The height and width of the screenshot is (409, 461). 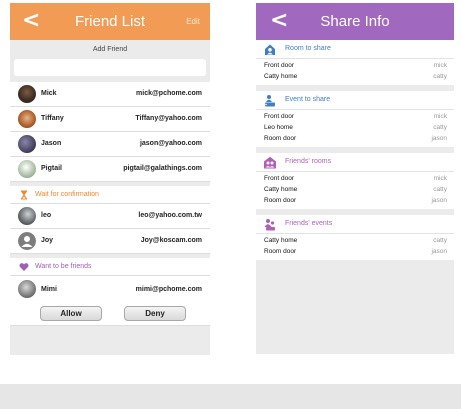 I want to click on friend-name: Jason, so click(x=51, y=143).